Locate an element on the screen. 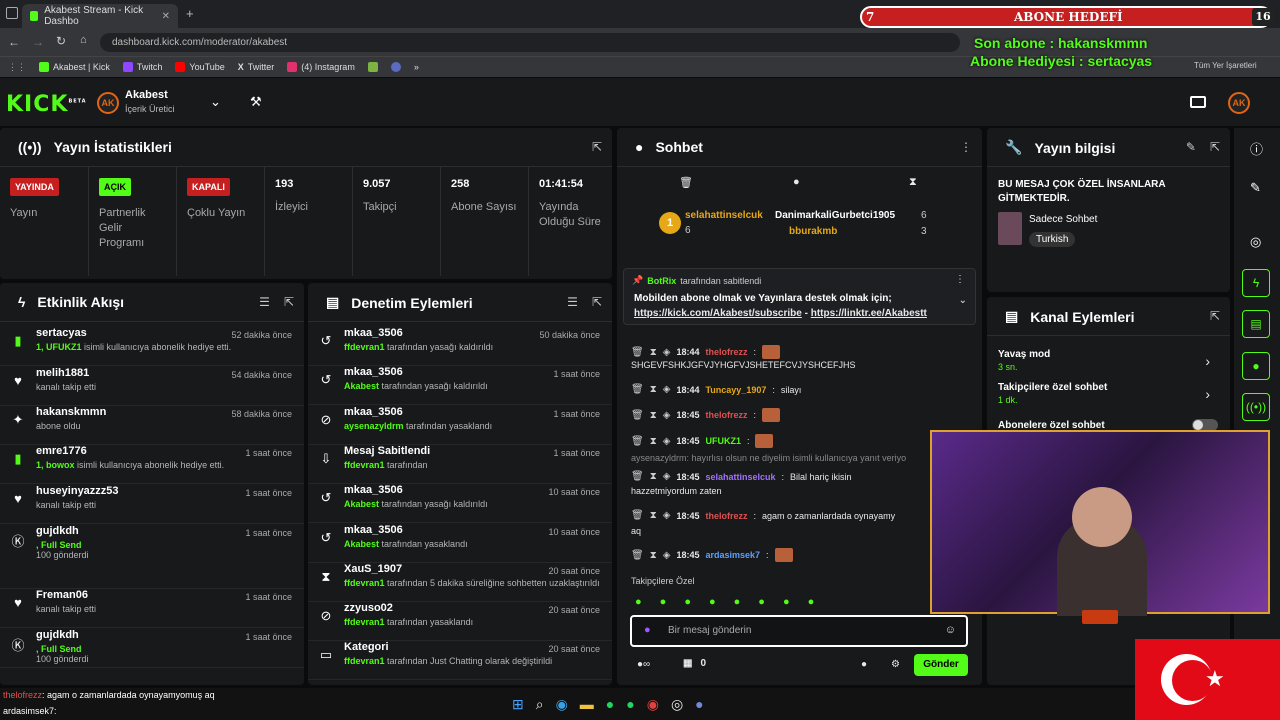 The width and height of the screenshot is (1280, 720). emoji-icon: ☺ is located at coordinates (950, 630).